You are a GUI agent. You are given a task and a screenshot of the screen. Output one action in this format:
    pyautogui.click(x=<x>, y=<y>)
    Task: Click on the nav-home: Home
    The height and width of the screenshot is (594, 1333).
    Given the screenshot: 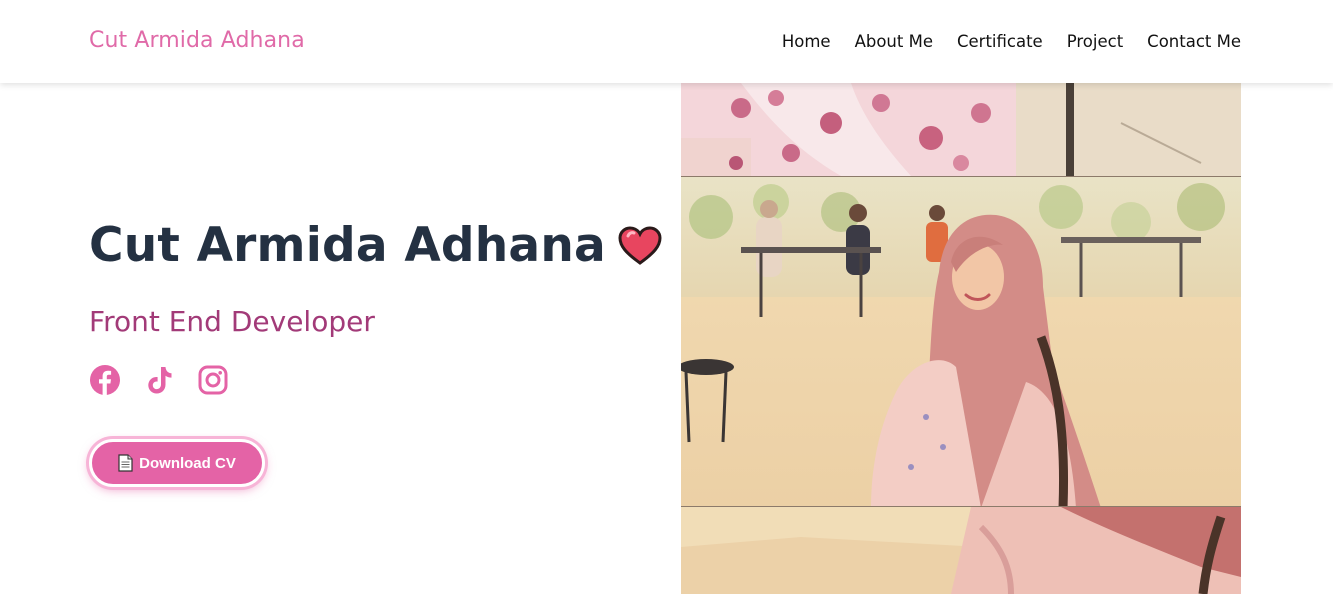 What is the action you would take?
    pyautogui.click(x=806, y=41)
    